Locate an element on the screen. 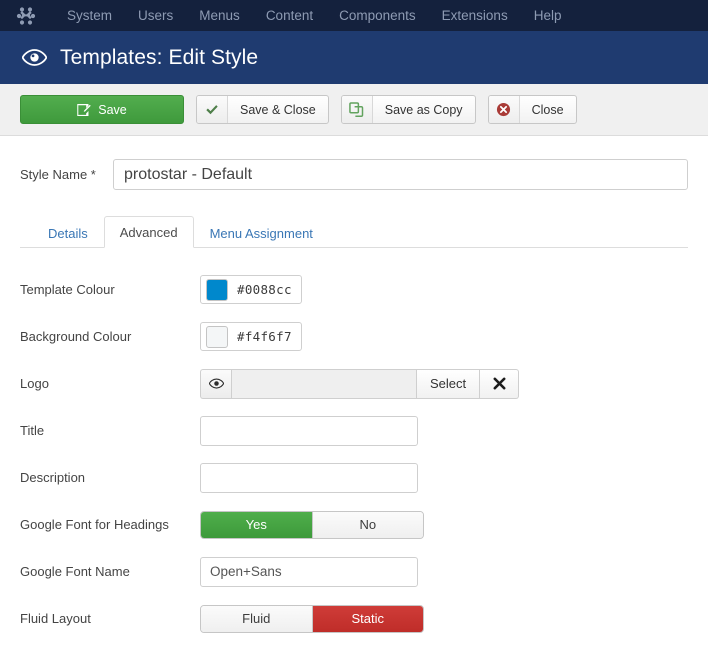  field-row-fluid-layout: Fluid Layout Fluid Static is located at coordinates (354, 618).